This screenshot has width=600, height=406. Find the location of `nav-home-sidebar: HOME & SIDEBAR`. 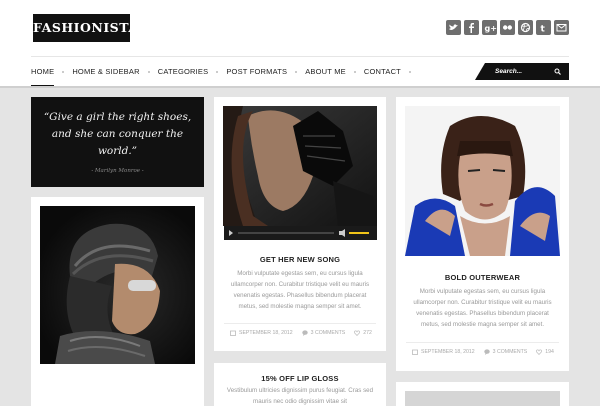

nav-home-sidebar: HOME & SIDEBAR is located at coordinates (105, 72).